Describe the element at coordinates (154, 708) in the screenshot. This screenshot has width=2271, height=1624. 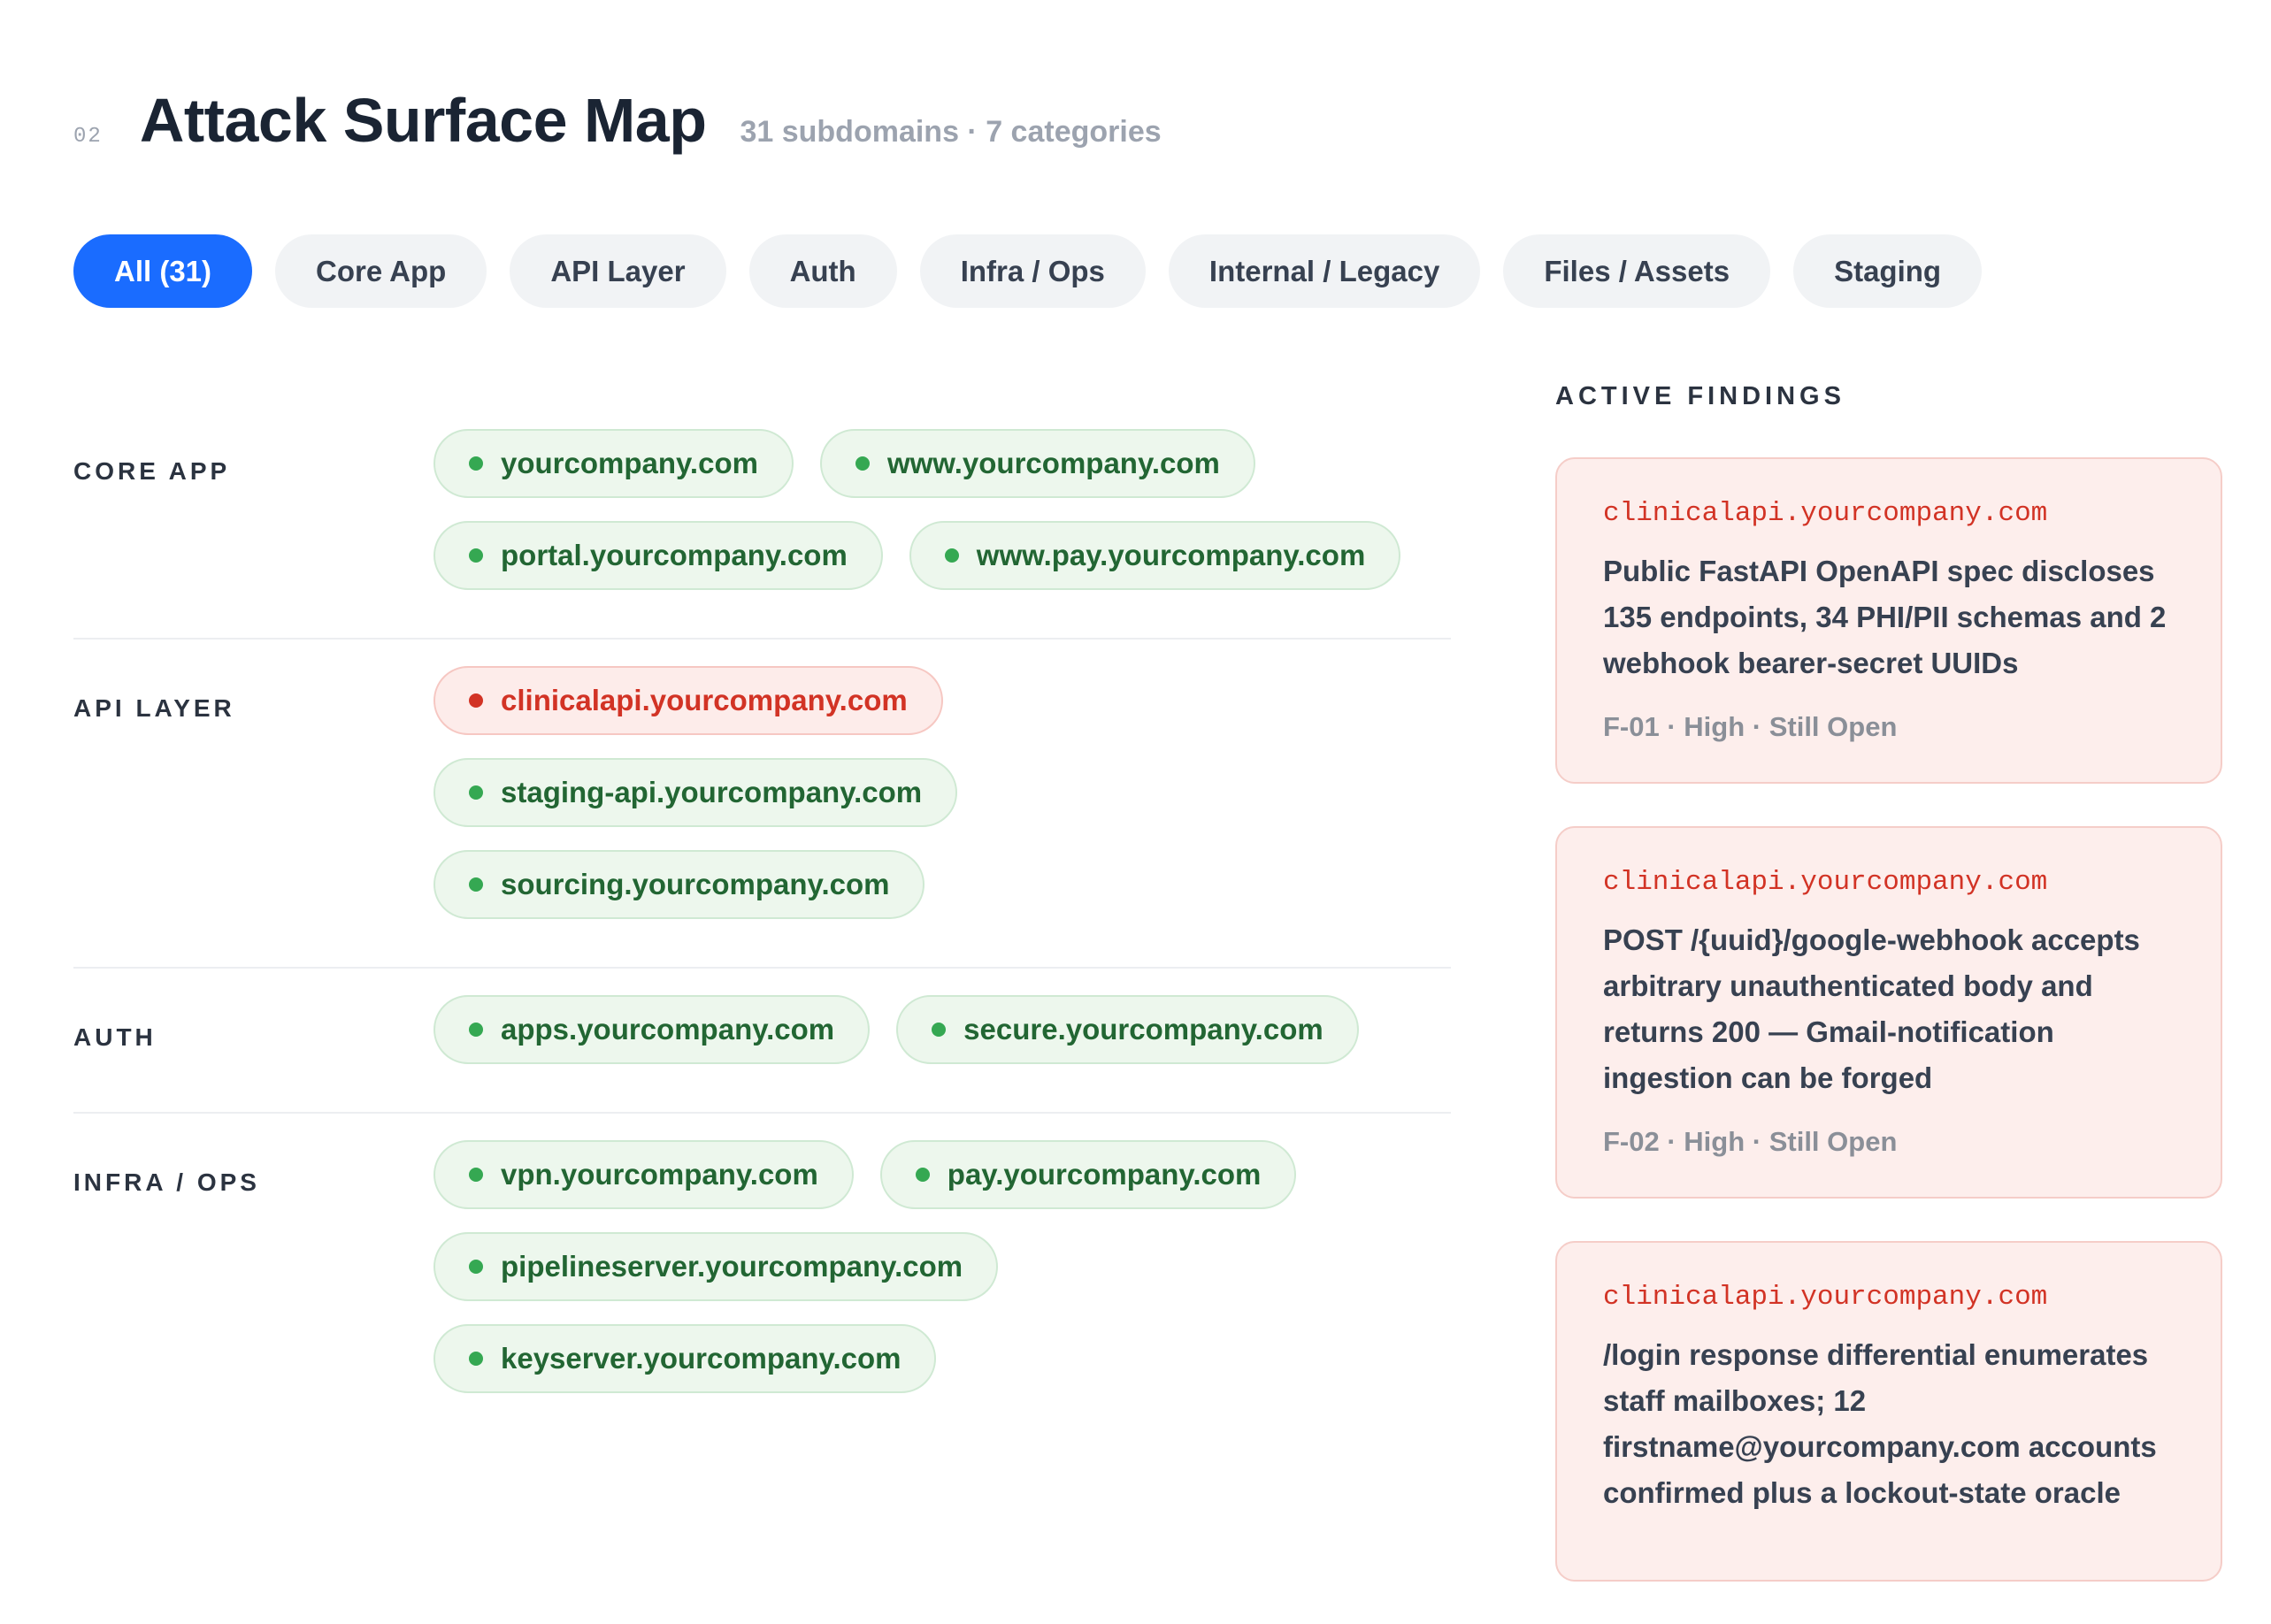
I see `category-label: API LAYER` at that location.